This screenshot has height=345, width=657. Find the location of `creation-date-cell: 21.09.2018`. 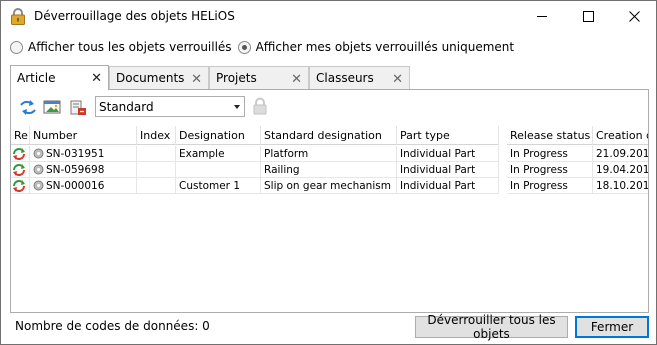

creation-date-cell: 21.09.2018 is located at coordinates (620, 154).